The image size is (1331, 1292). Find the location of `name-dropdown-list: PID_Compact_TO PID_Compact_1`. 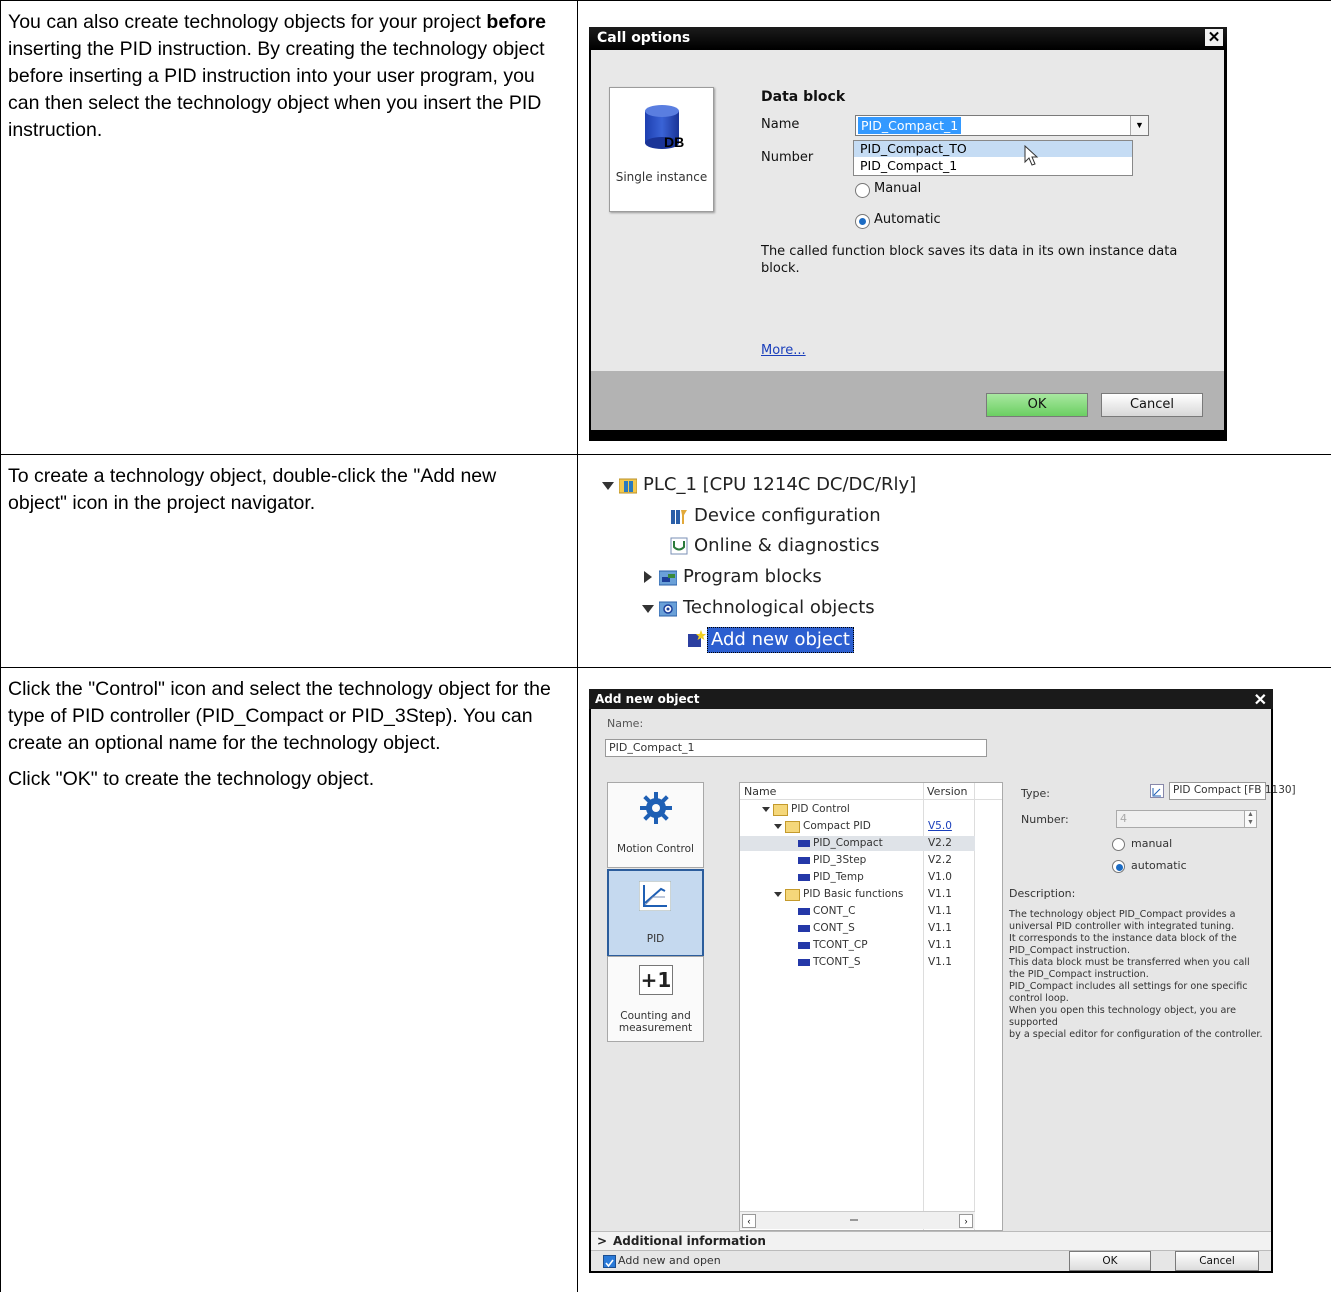

name-dropdown-list: PID_Compact_TO PID_Compact_1 is located at coordinates (993, 158).